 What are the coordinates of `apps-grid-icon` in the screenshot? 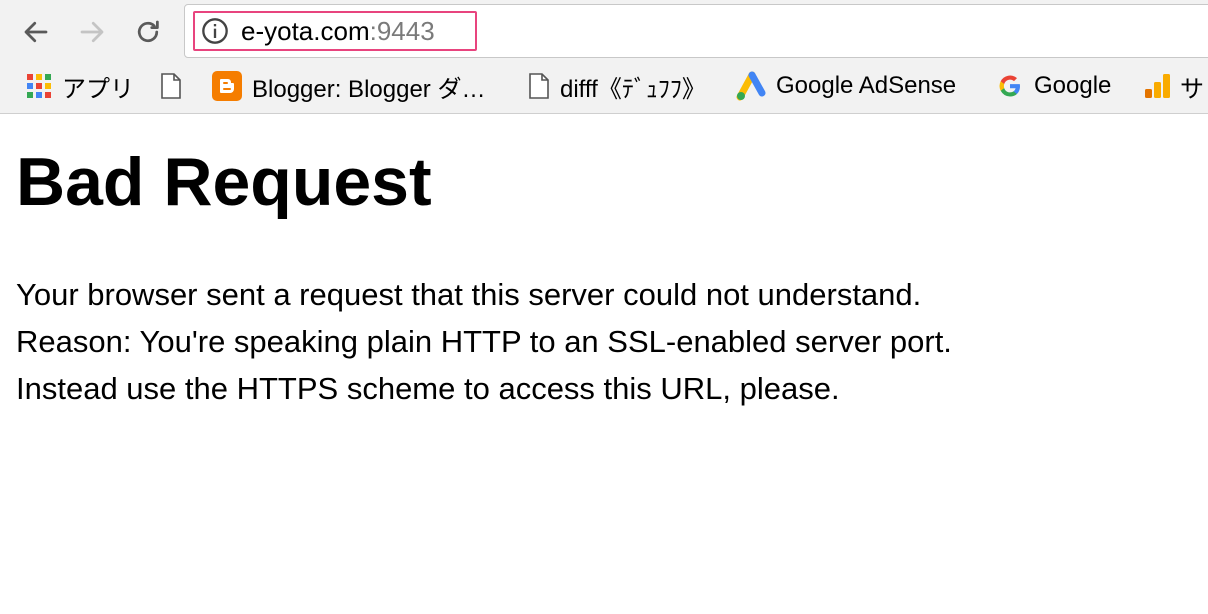 It's located at (39, 86).